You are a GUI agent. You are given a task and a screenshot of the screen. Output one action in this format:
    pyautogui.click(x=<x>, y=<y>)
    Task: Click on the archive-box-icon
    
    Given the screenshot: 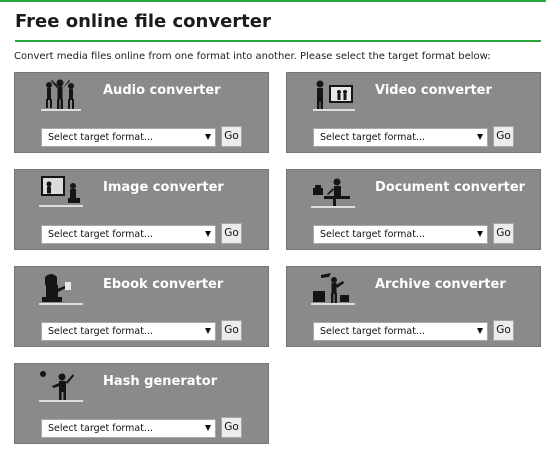 What is the action you would take?
    pyautogui.click(x=333, y=289)
    